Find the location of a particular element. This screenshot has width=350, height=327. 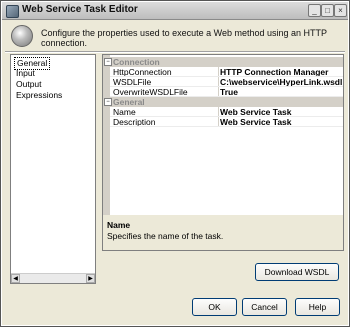

nav-item-expressions: Expressions is located at coordinates (39, 95).